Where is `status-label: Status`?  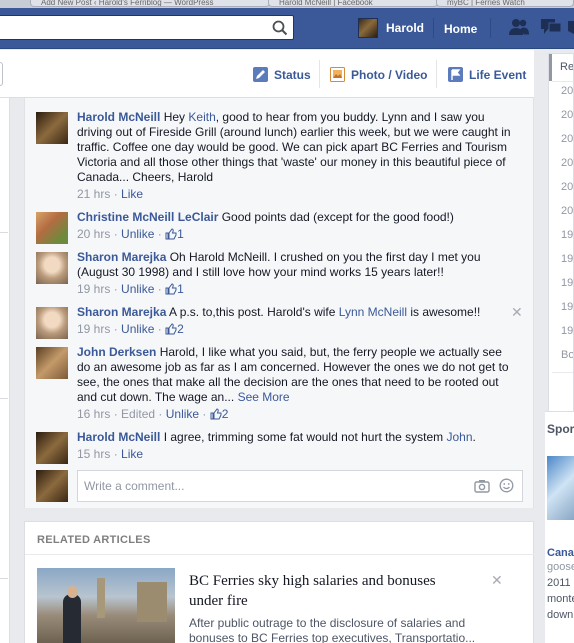
status-label: Status is located at coordinates (292, 74).